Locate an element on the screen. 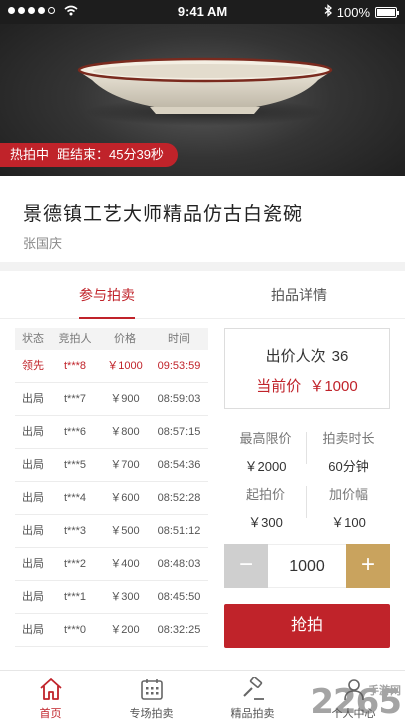  row-bidder: t***3 is located at coordinates (75, 531).